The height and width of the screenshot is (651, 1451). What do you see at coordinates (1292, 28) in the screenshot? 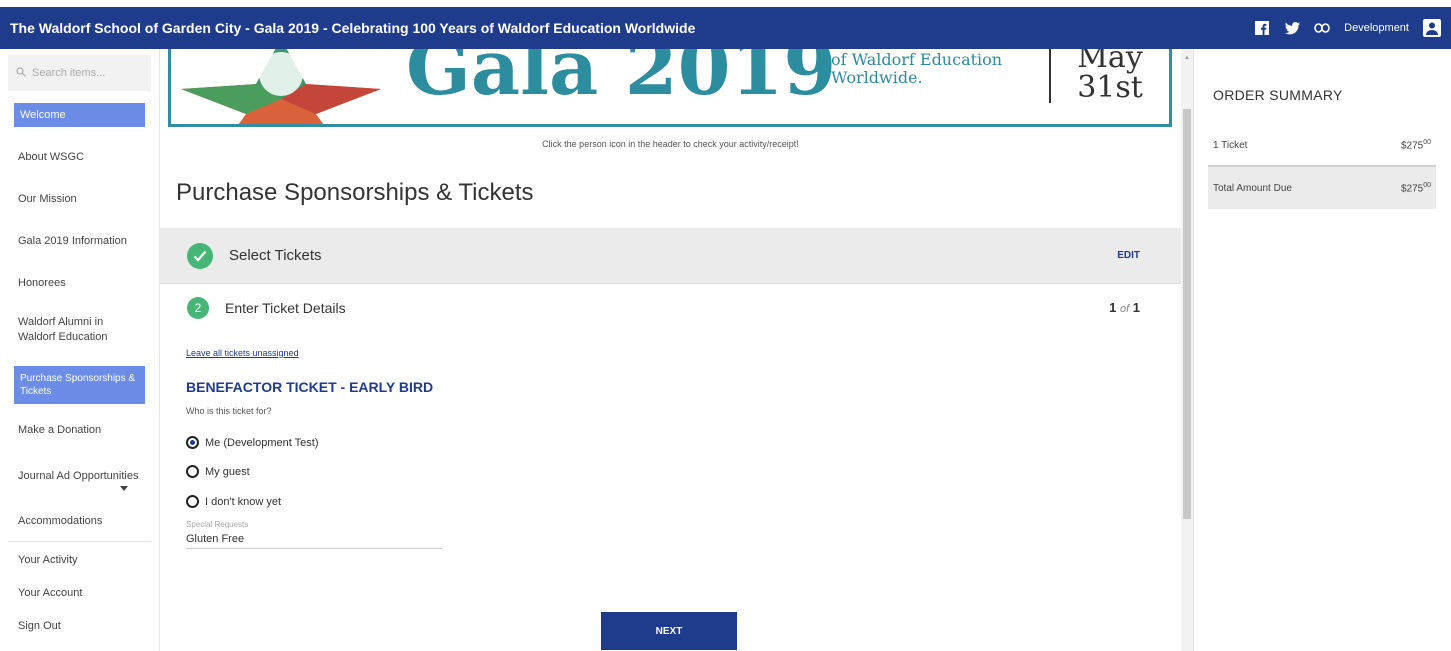
I see `twitter-icon` at bounding box center [1292, 28].